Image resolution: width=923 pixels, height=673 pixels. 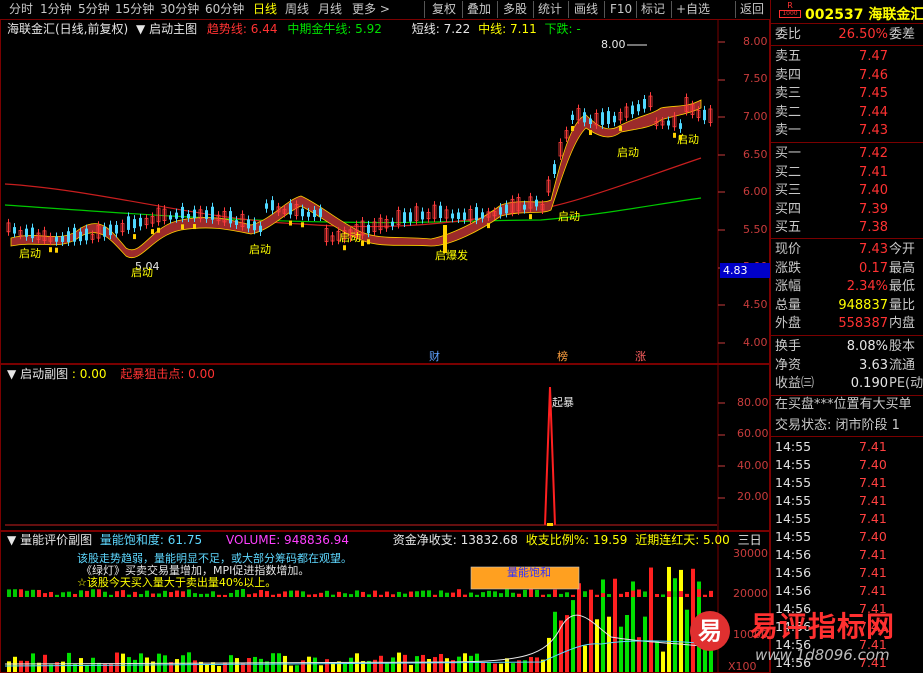 What do you see at coordinates (849, 131) in the screenshot?
I see `ask-row: 卖一 7.43` at bounding box center [849, 131].